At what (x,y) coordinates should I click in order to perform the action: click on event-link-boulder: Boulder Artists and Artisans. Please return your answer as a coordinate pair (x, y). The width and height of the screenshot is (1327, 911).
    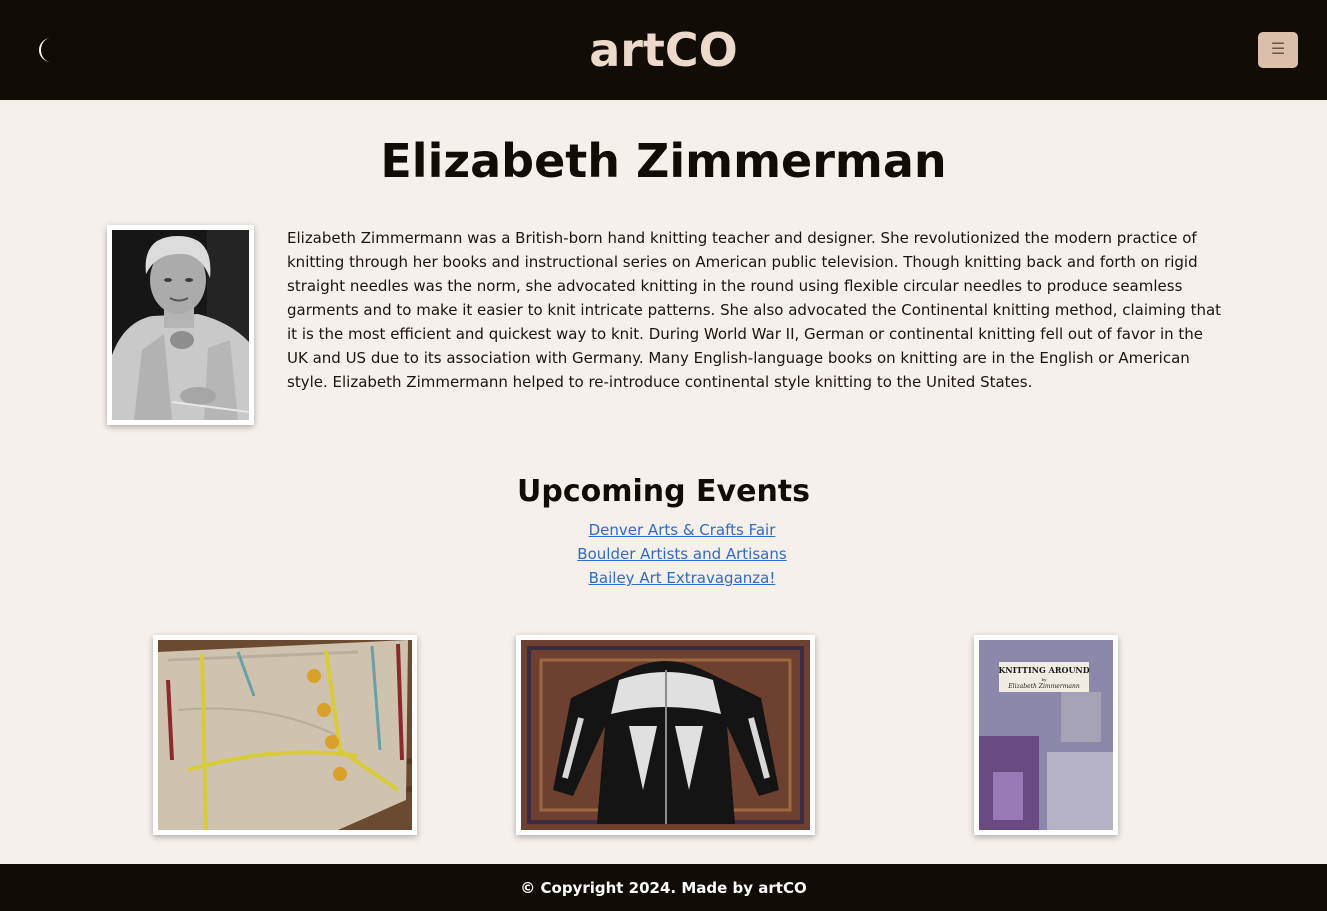
    Looking at the image, I should click on (681, 554).